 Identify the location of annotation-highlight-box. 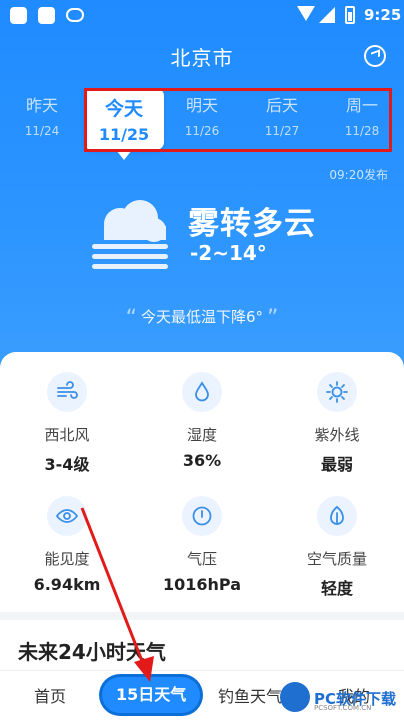
(238, 120).